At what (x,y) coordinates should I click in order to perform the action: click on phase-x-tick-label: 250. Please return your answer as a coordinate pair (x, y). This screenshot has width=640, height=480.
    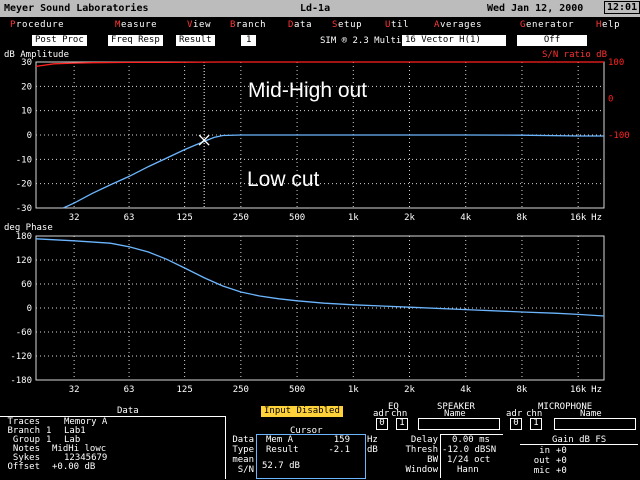
    Looking at the image, I should click on (241, 390).